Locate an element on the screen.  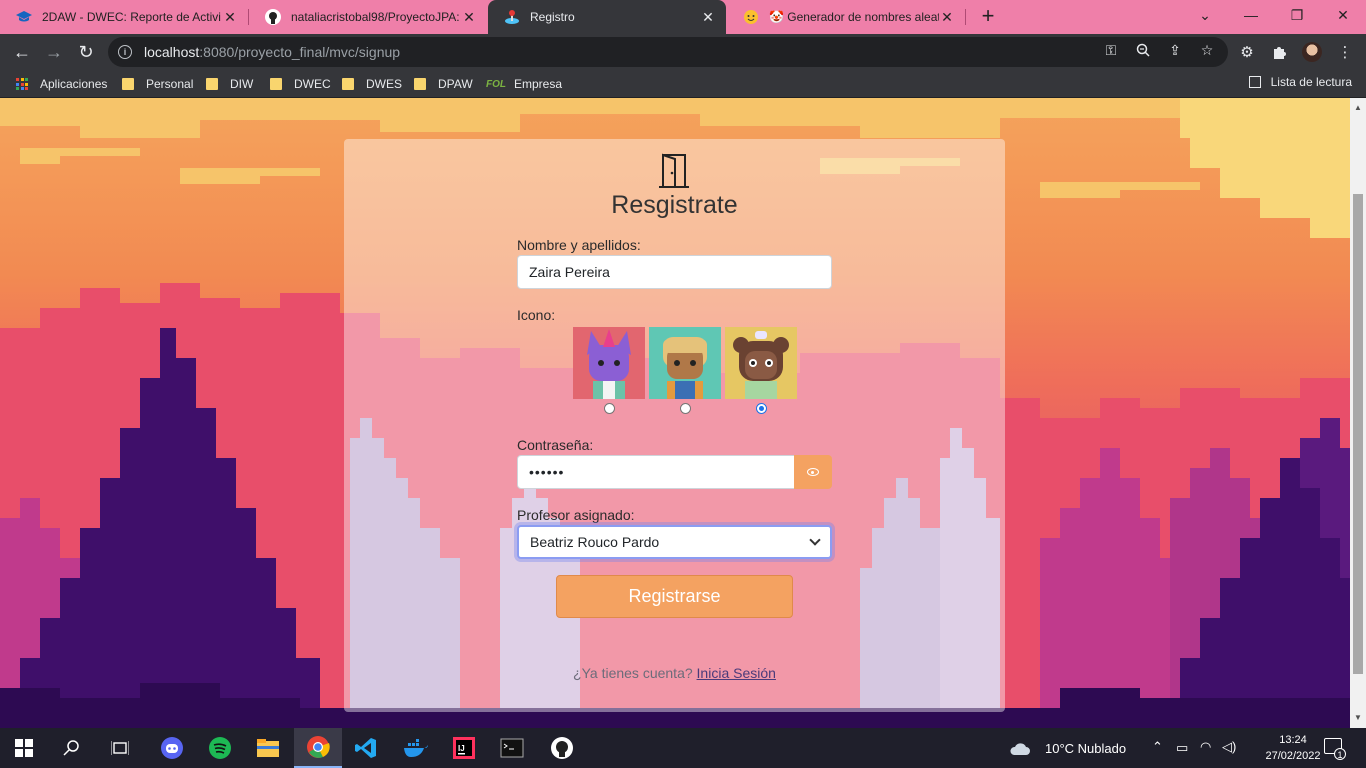
bookmark-dpaw: DPAW is located at coordinates (443, 84).